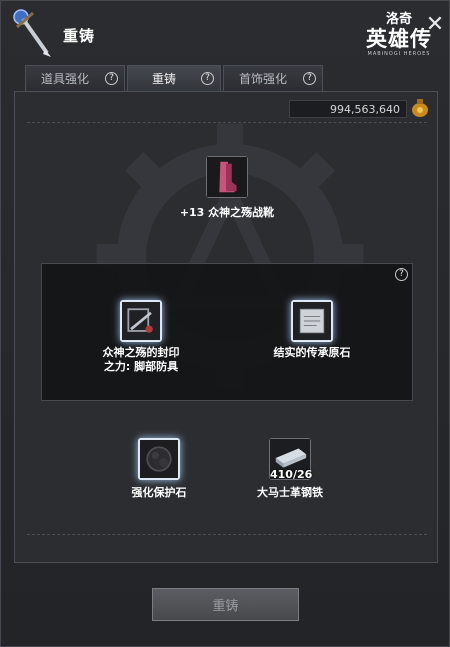 This screenshot has height=647, width=450. Describe the element at coordinates (225, 32) in the screenshot. I see `title-bar: 重铸 洛奇 英雄传 MABINOGI HEROES ✕` at that location.